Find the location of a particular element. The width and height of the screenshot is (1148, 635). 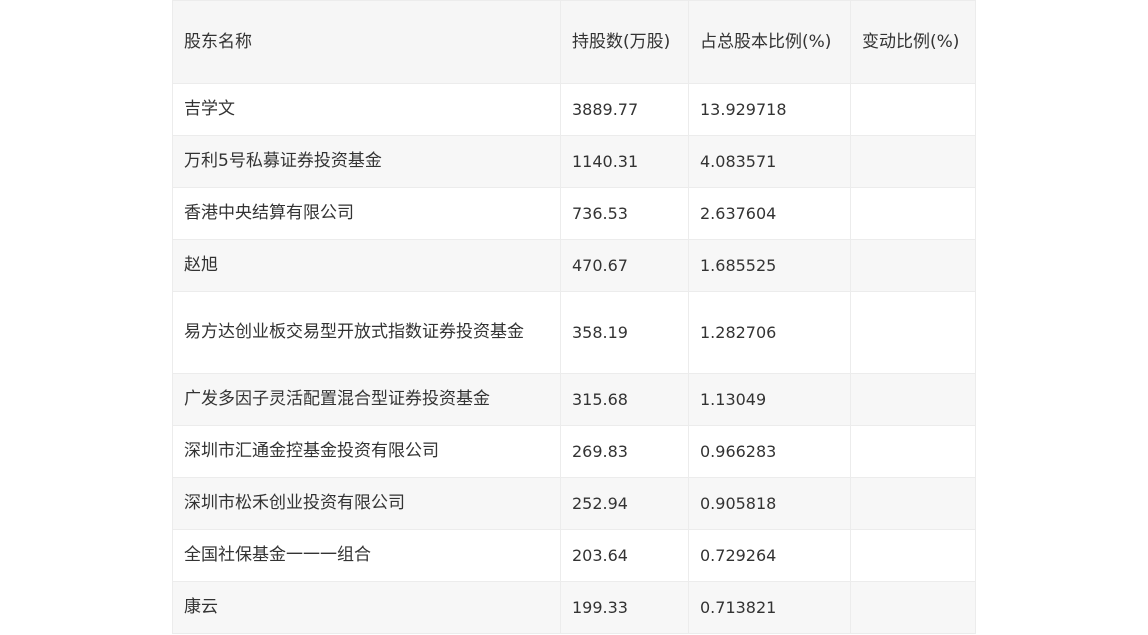

table-row: 深圳市松禾创业投资有限公司 252.94 0.905818 is located at coordinates (574, 503).